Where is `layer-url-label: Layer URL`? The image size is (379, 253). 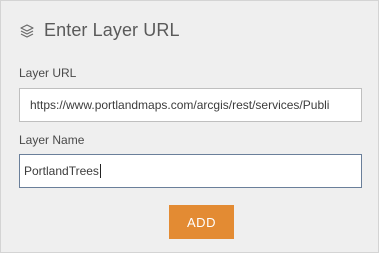
layer-url-label: Layer URL is located at coordinates (48, 73).